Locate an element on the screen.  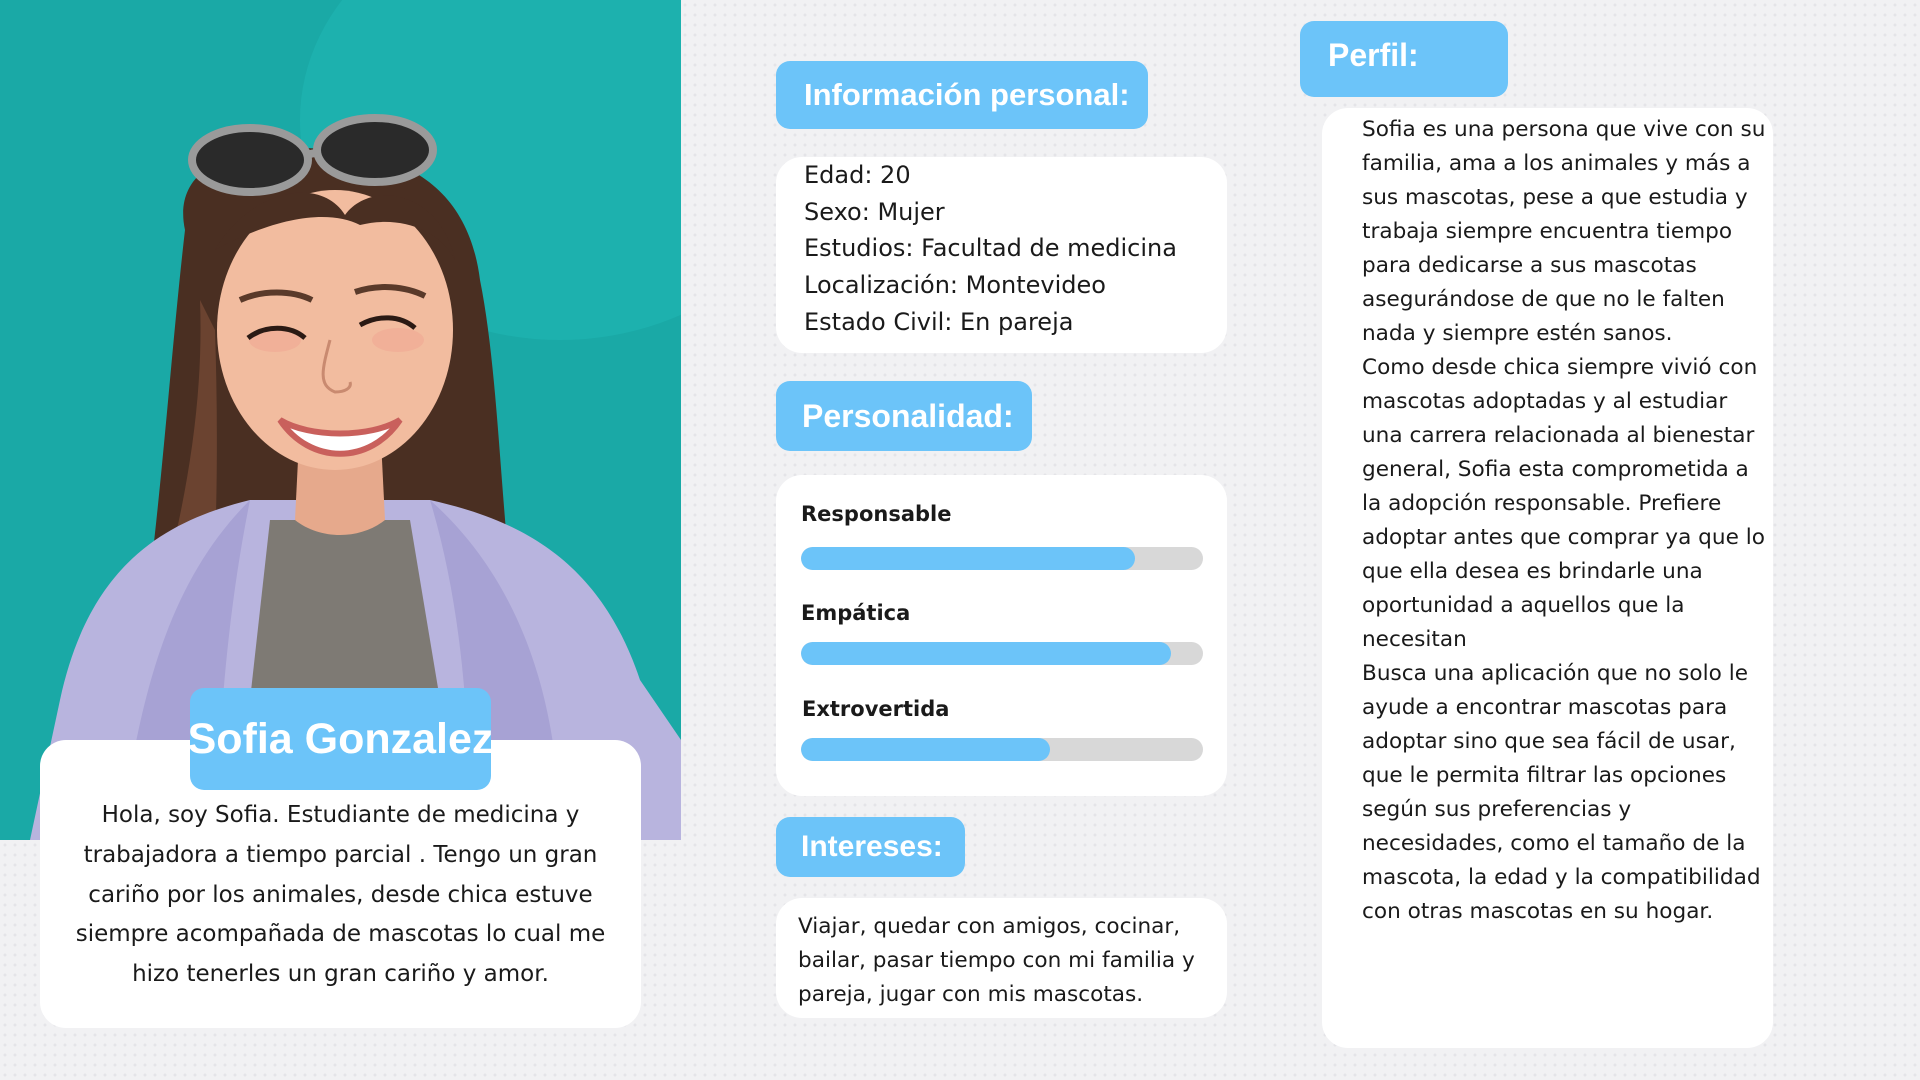
info-age: Edad: 20 is located at coordinates (857, 175).